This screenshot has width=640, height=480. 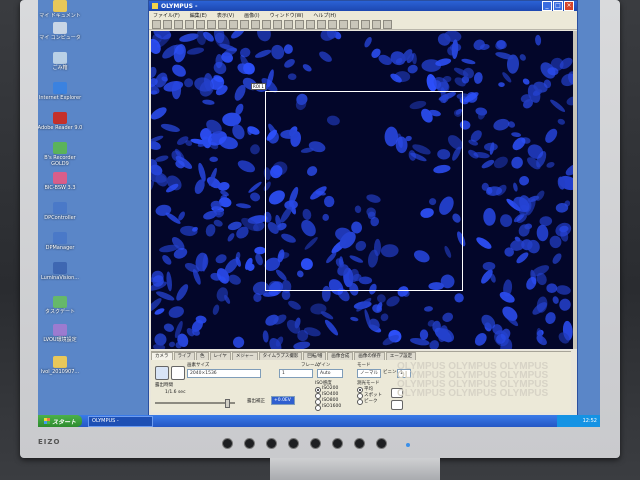 What do you see at coordinates (330, 394) in the screenshot?
I see `iso-option-label: ISO400` at bounding box center [330, 394].